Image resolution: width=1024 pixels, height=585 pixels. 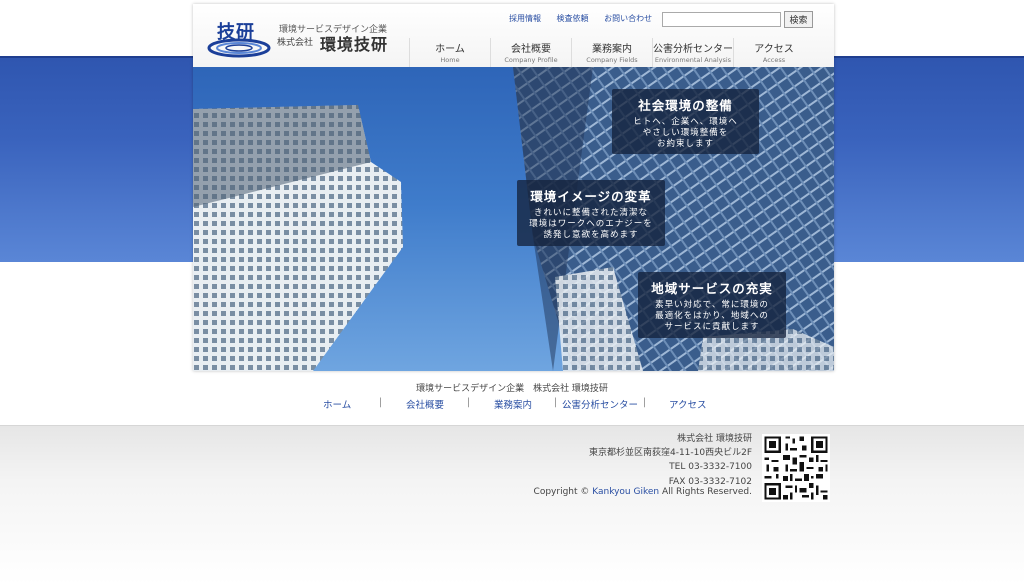 I want to click on caption-line: 環境はワークへのエナジーを, so click(x=591, y=224).